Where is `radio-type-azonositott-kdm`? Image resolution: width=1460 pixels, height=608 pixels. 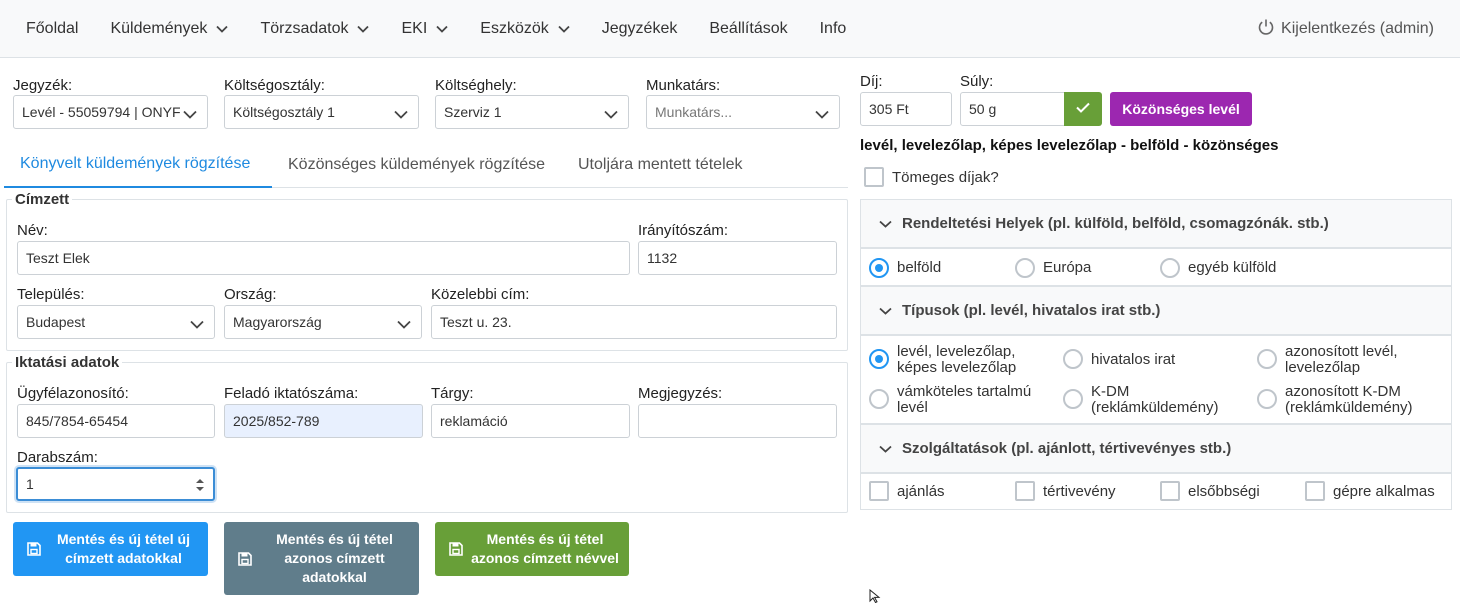 radio-type-azonositott-kdm is located at coordinates (1267, 399).